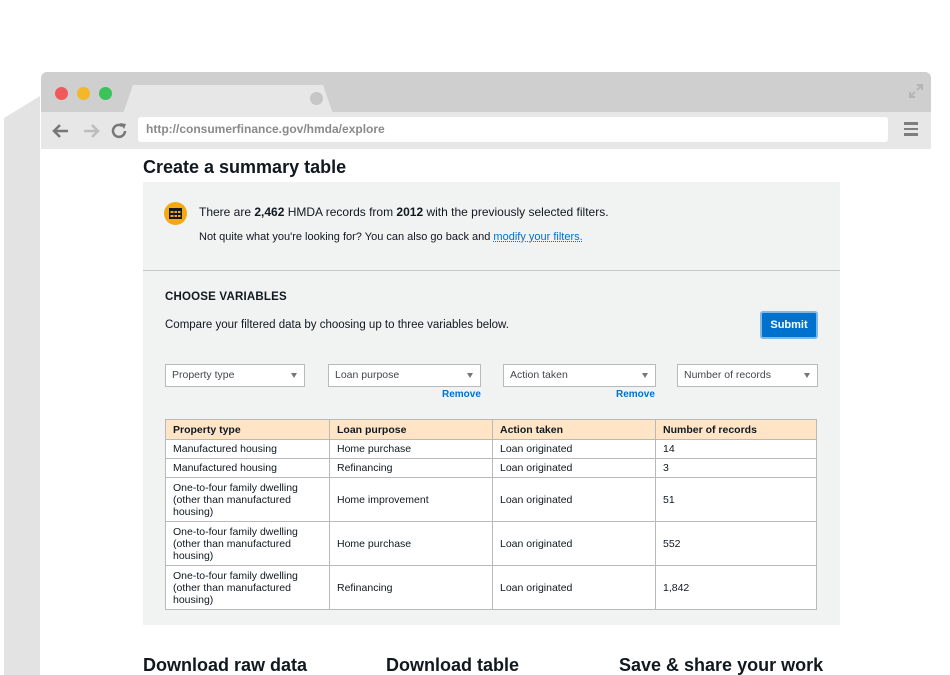 The width and height of the screenshot is (950, 675). I want to click on column-header: Number of records, so click(736, 429).